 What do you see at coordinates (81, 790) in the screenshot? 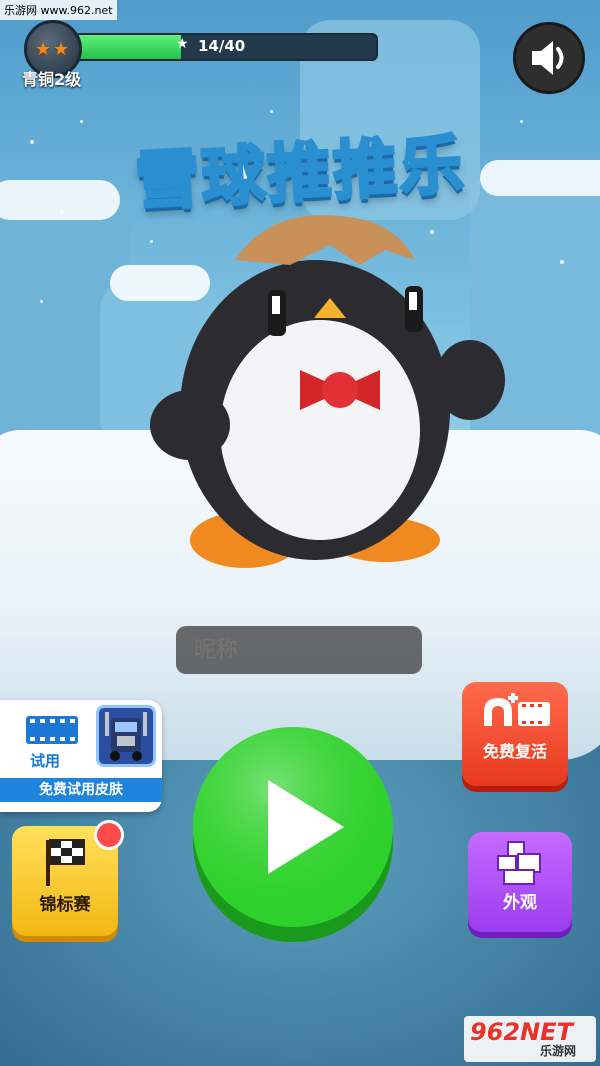
I see `trial-skin-label: 免费试用皮肤` at bounding box center [81, 790].